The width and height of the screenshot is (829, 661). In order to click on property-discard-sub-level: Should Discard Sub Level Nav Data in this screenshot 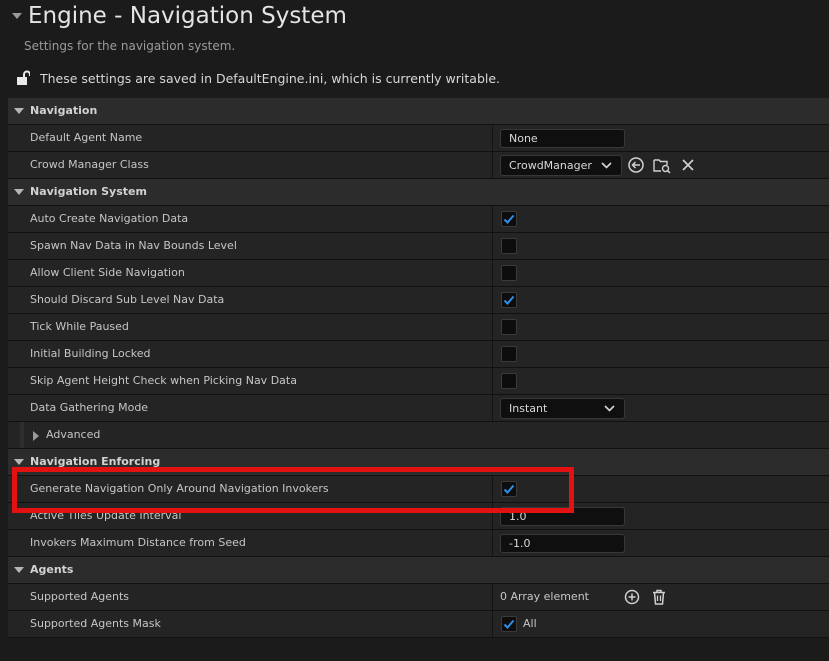, I will do `click(418, 300)`.